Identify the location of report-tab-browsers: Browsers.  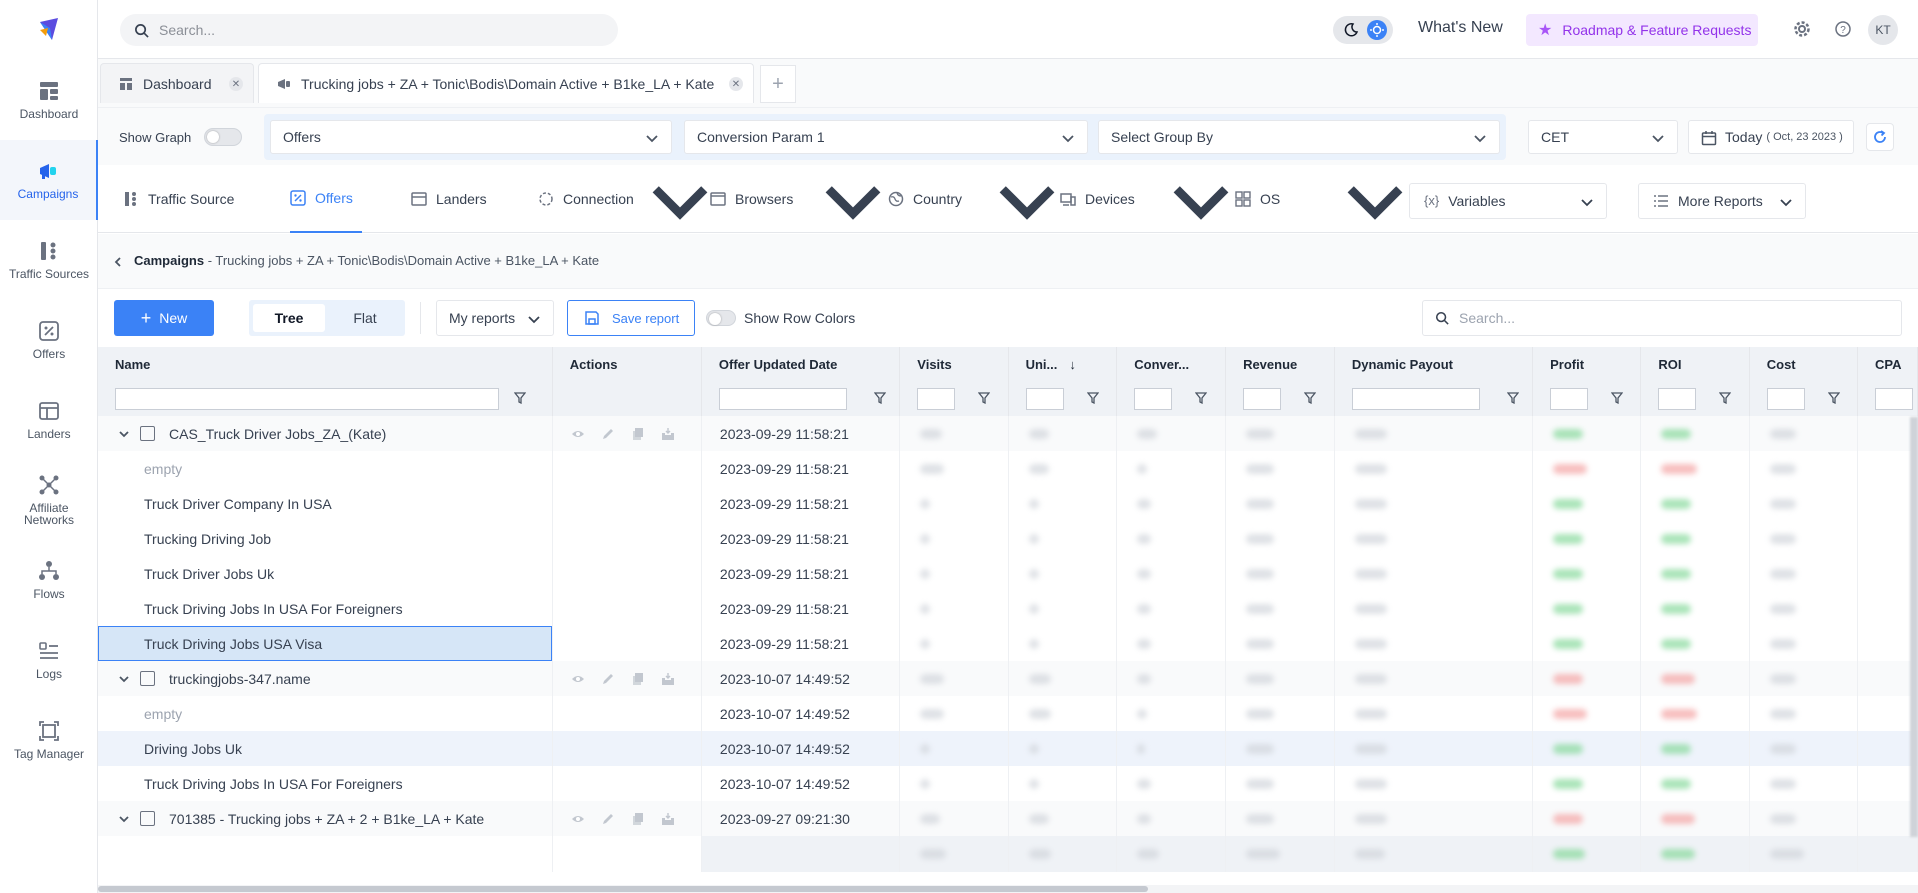
(751, 199).